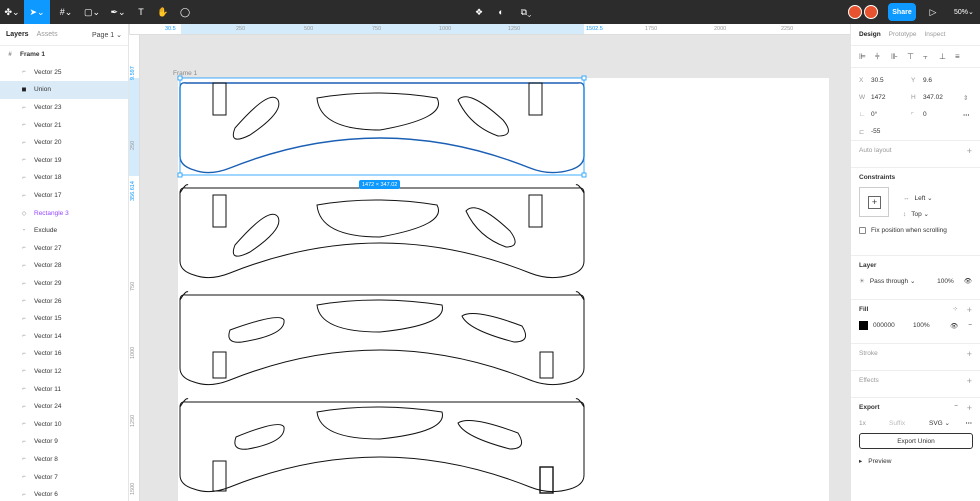 This screenshot has height=501, width=980. Describe the element at coordinates (943, 114) in the screenshot. I see `radius-input: 0` at that location.